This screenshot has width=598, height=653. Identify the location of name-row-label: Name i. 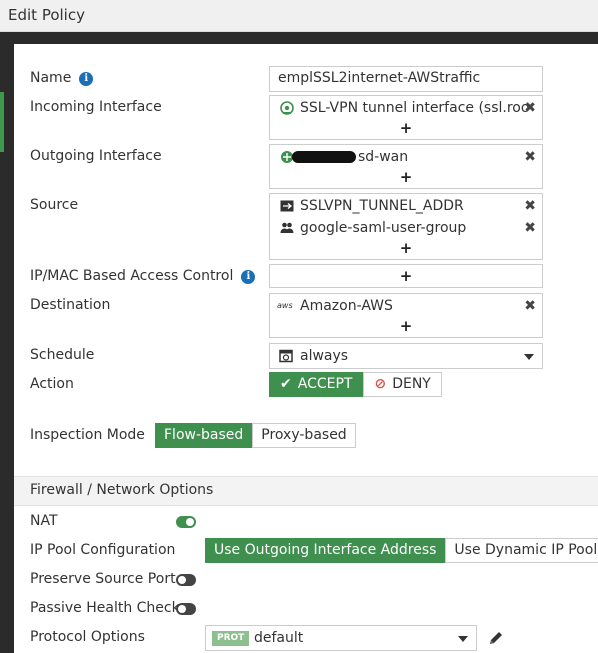
(62, 78).